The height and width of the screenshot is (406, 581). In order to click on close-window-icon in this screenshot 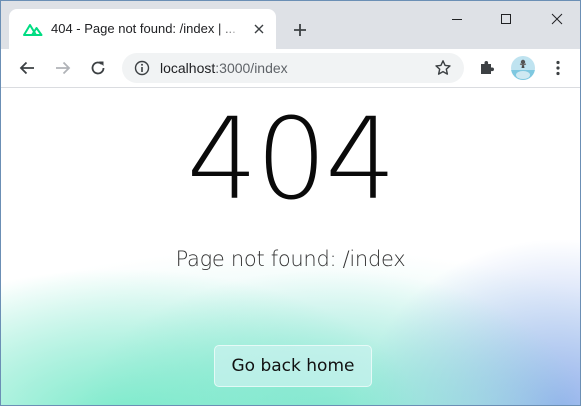, I will do `click(557, 19)`.